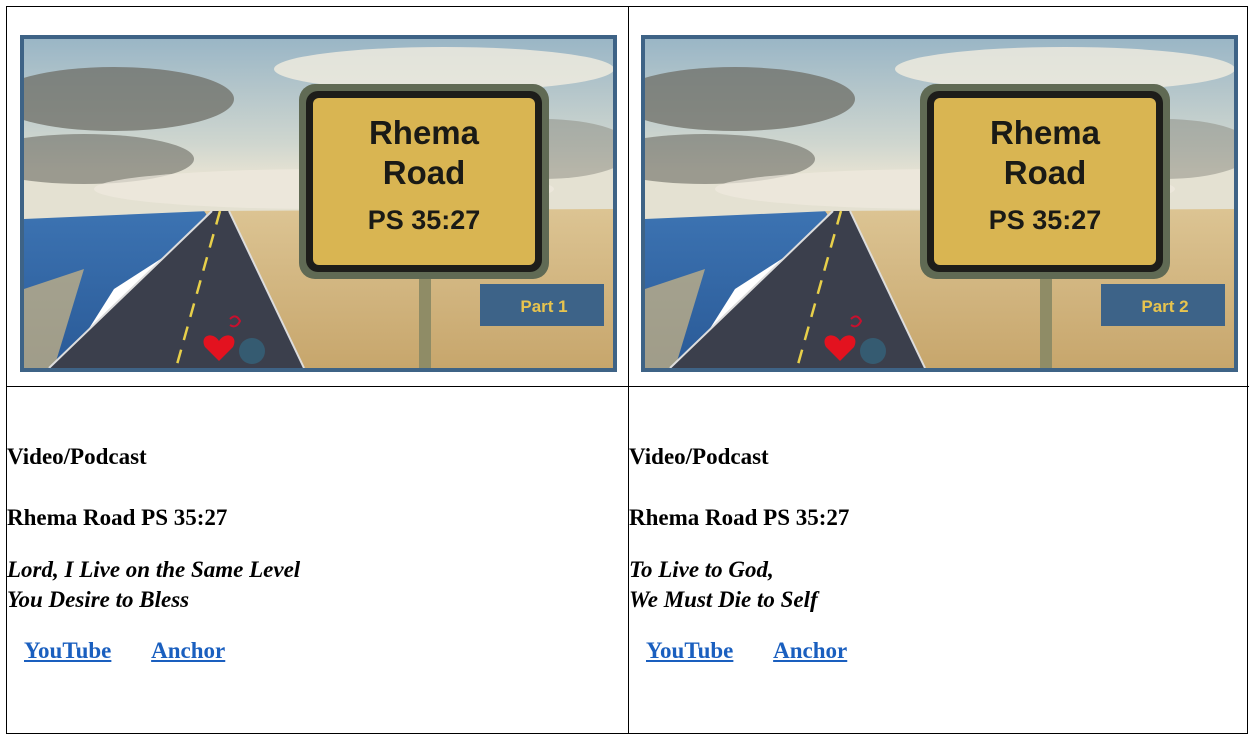 The image size is (1252, 736). Describe the element at coordinates (98, 599) in the screenshot. I see `episode-subtitle-line-2: You Desire to Bless` at that location.